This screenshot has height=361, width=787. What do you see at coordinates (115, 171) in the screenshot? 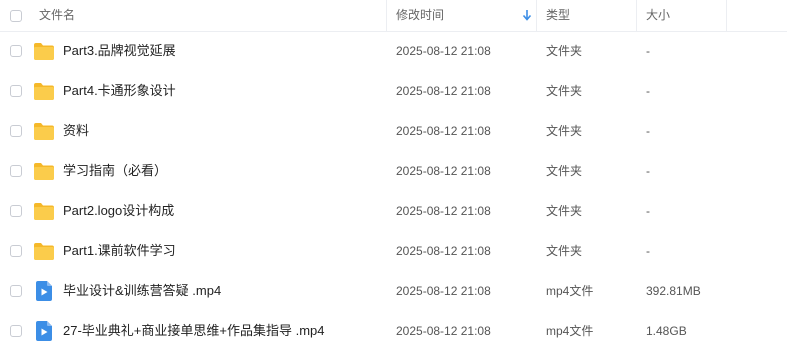
I see `file-name: 学习指南（必看）` at bounding box center [115, 171].